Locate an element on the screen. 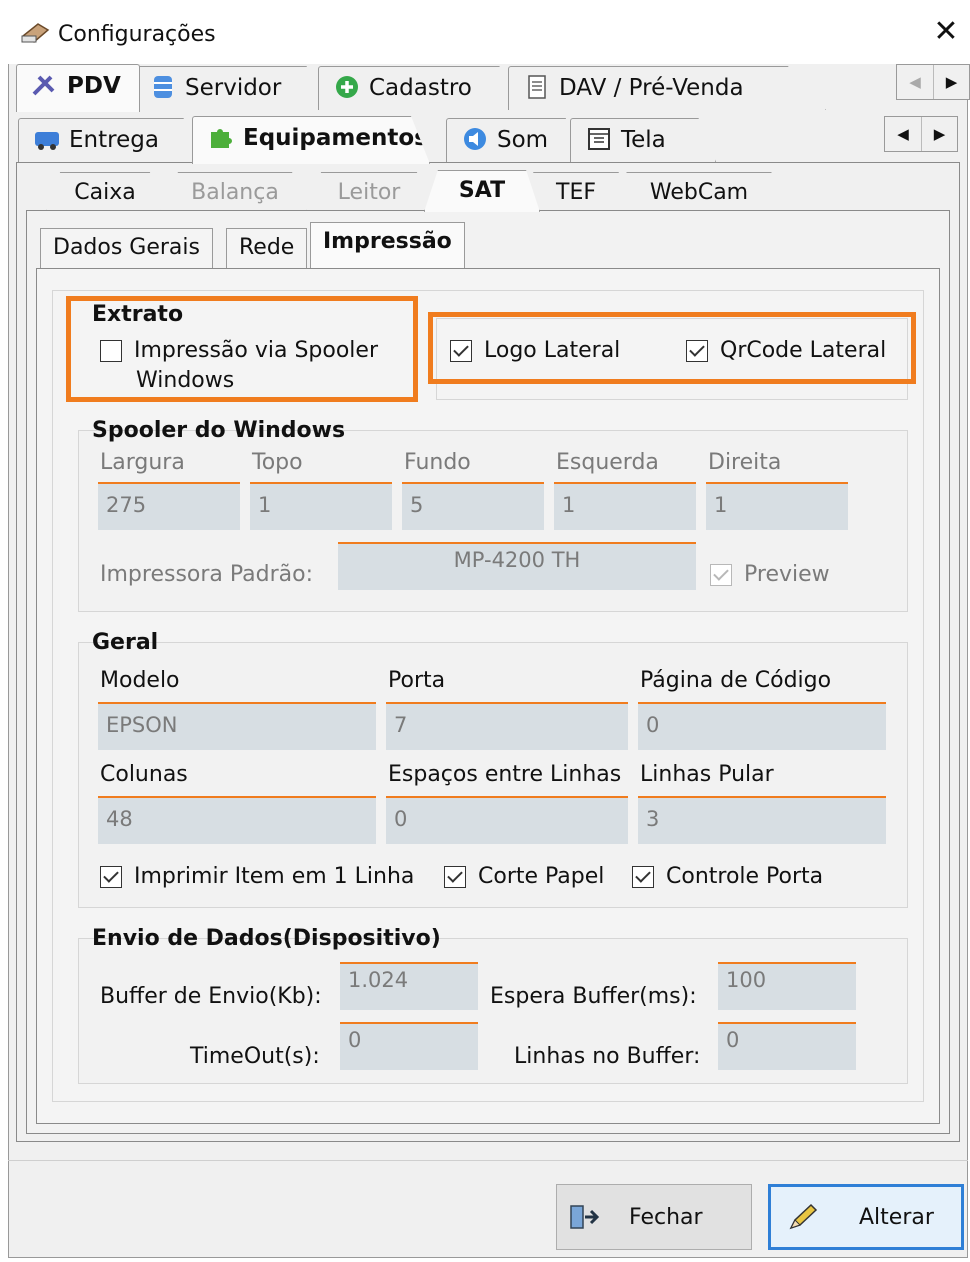 The height and width of the screenshot is (1262, 970). tab-som: Som is located at coordinates (514, 140).